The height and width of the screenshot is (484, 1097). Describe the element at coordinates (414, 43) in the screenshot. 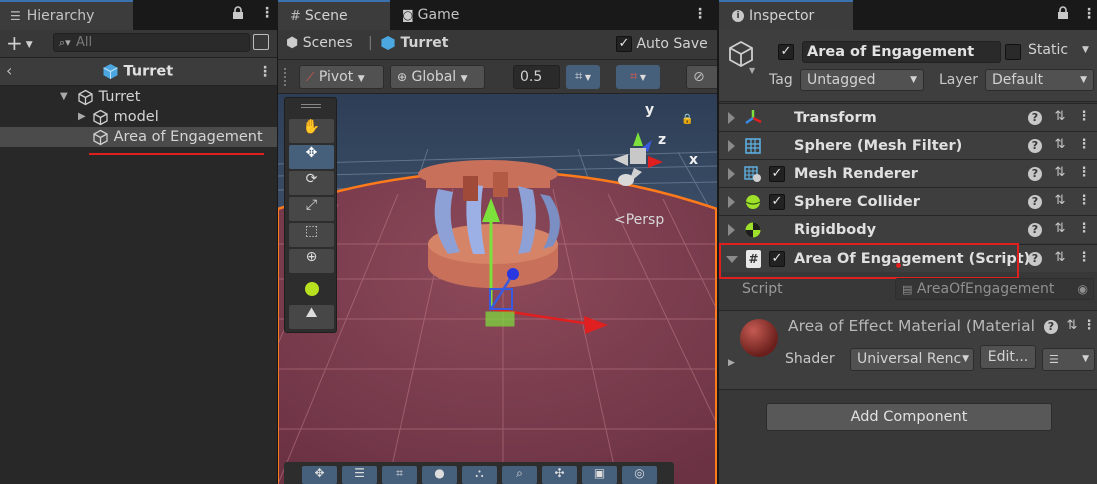

I see `breadcrumb-turret: Turret` at that location.